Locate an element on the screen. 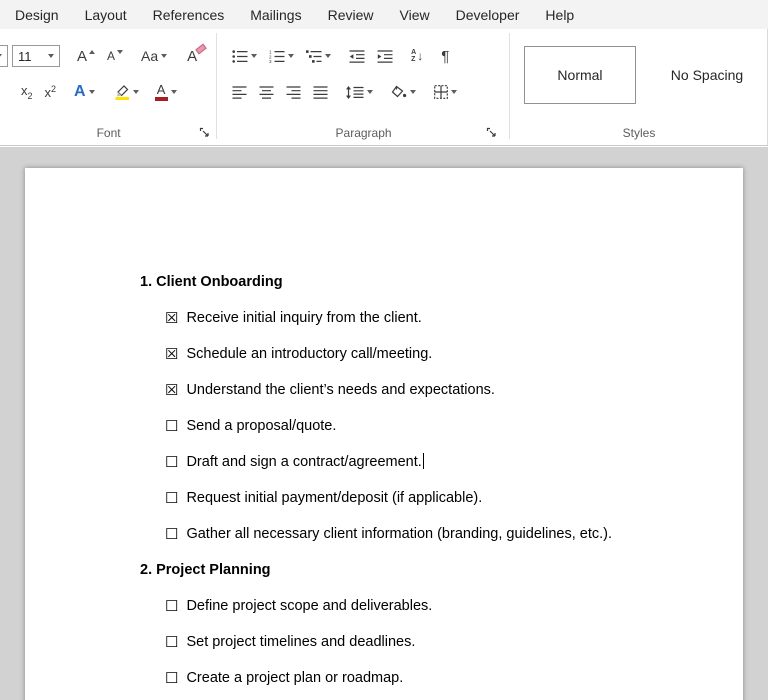 The height and width of the screenshot is (700, 768). align-left-icon is located at coordinates (239, 92).